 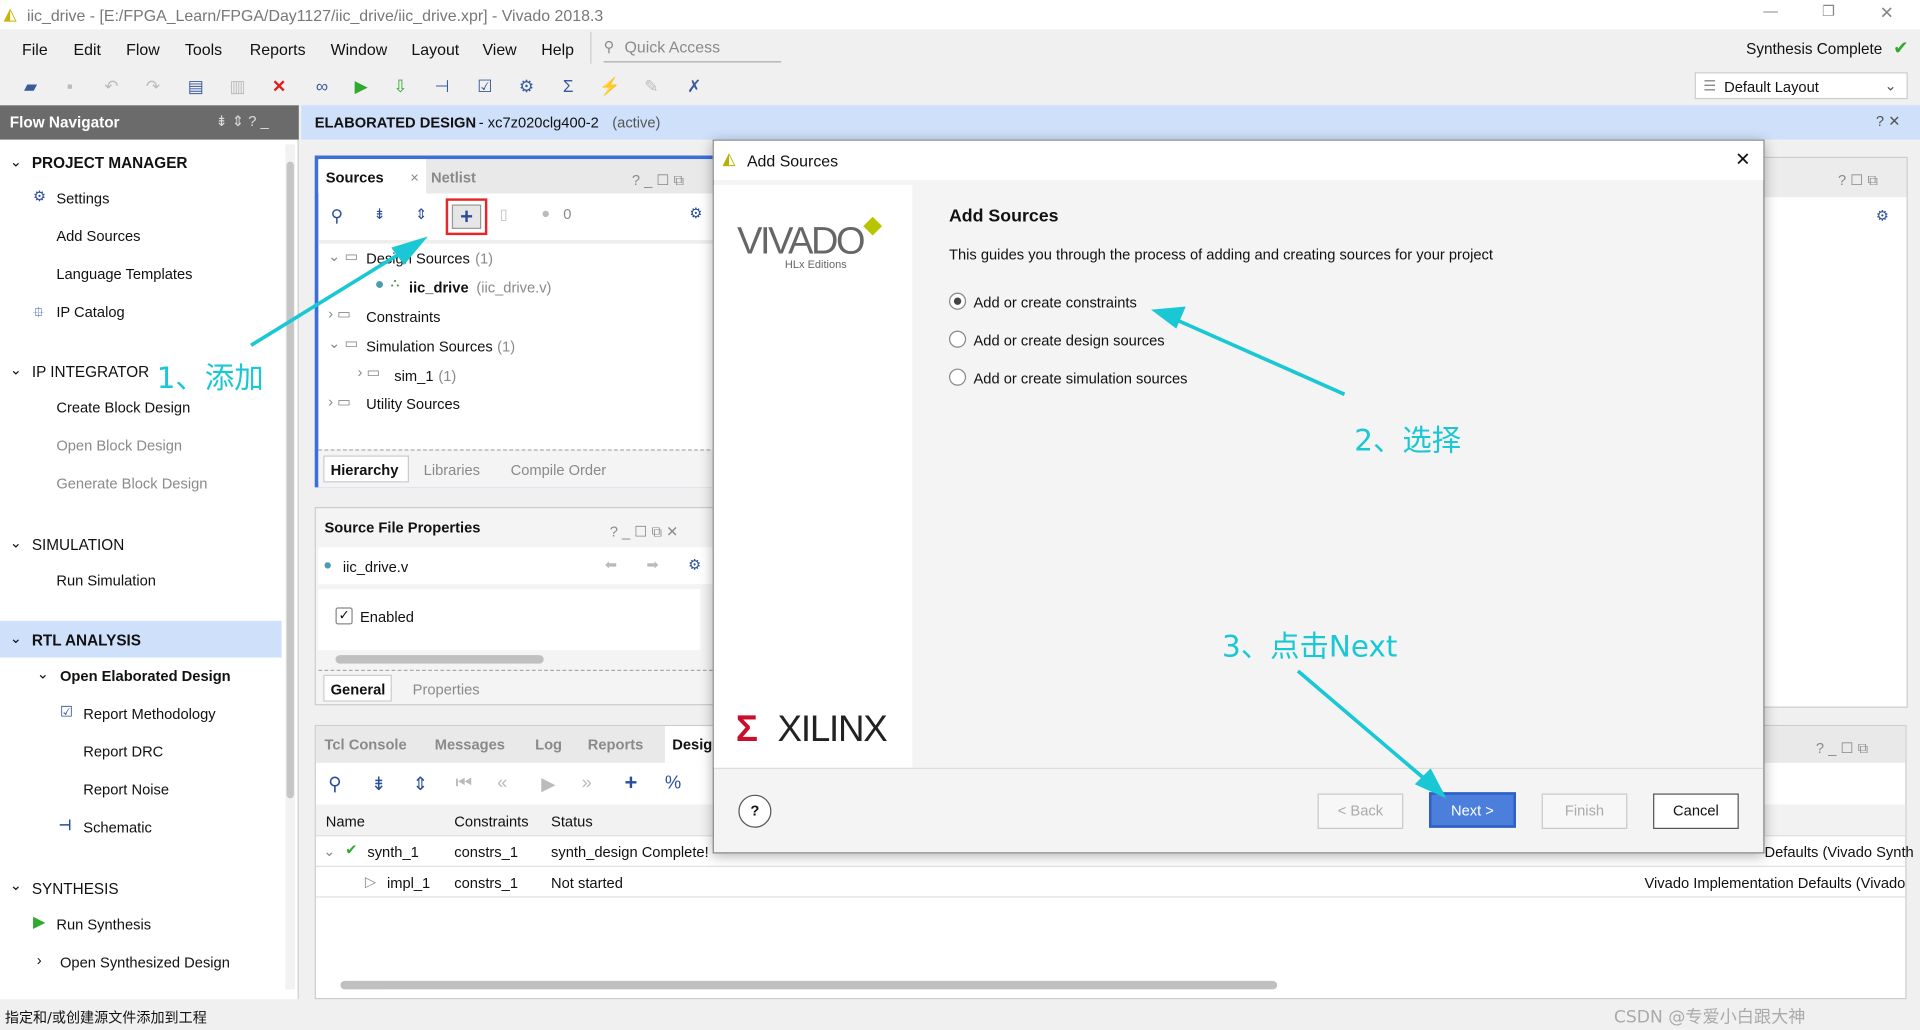 I want to click on annotation-add: 1、添加, so click(x=210, y=378).